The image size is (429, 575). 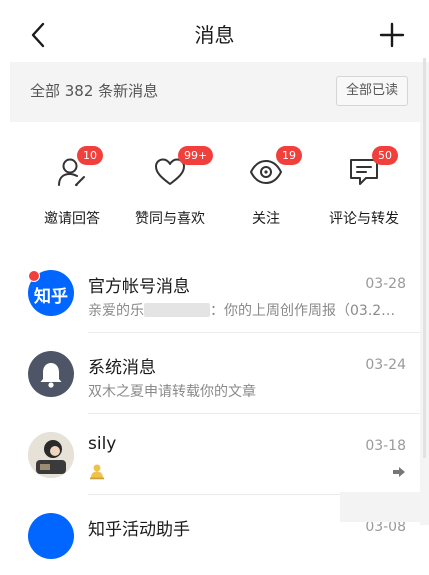 I want to click on follow-badge: 19, so click(x=289, y=155).